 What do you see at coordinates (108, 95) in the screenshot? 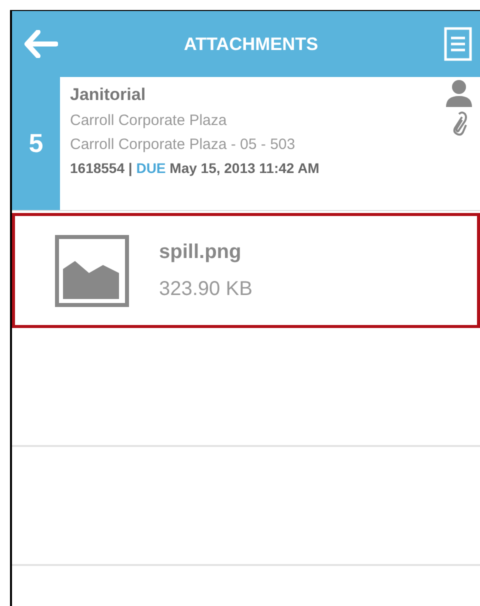
I see `order-title: Janitorial` at bounding box center [108, 95].